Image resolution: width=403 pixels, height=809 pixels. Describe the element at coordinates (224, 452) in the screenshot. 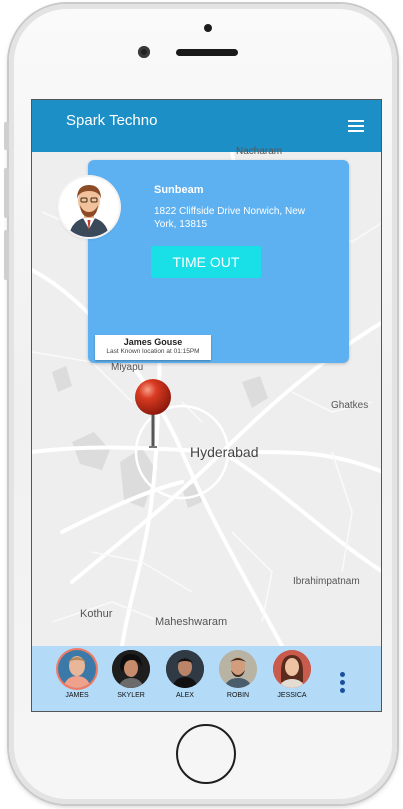

I see `map-label-hyderabad: Hyderabad` at that location.